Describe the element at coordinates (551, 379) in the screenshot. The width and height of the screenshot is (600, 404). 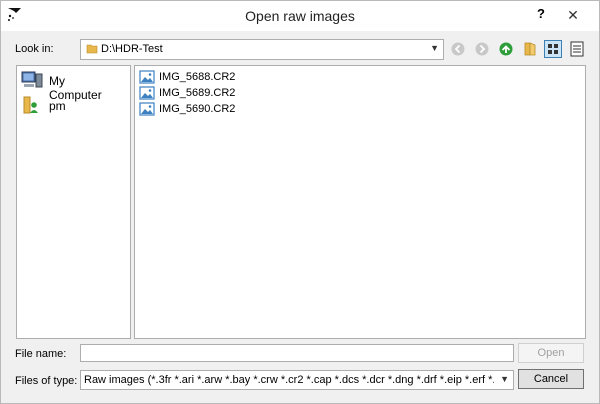
I see `cancel-button: Cancel` at that location.